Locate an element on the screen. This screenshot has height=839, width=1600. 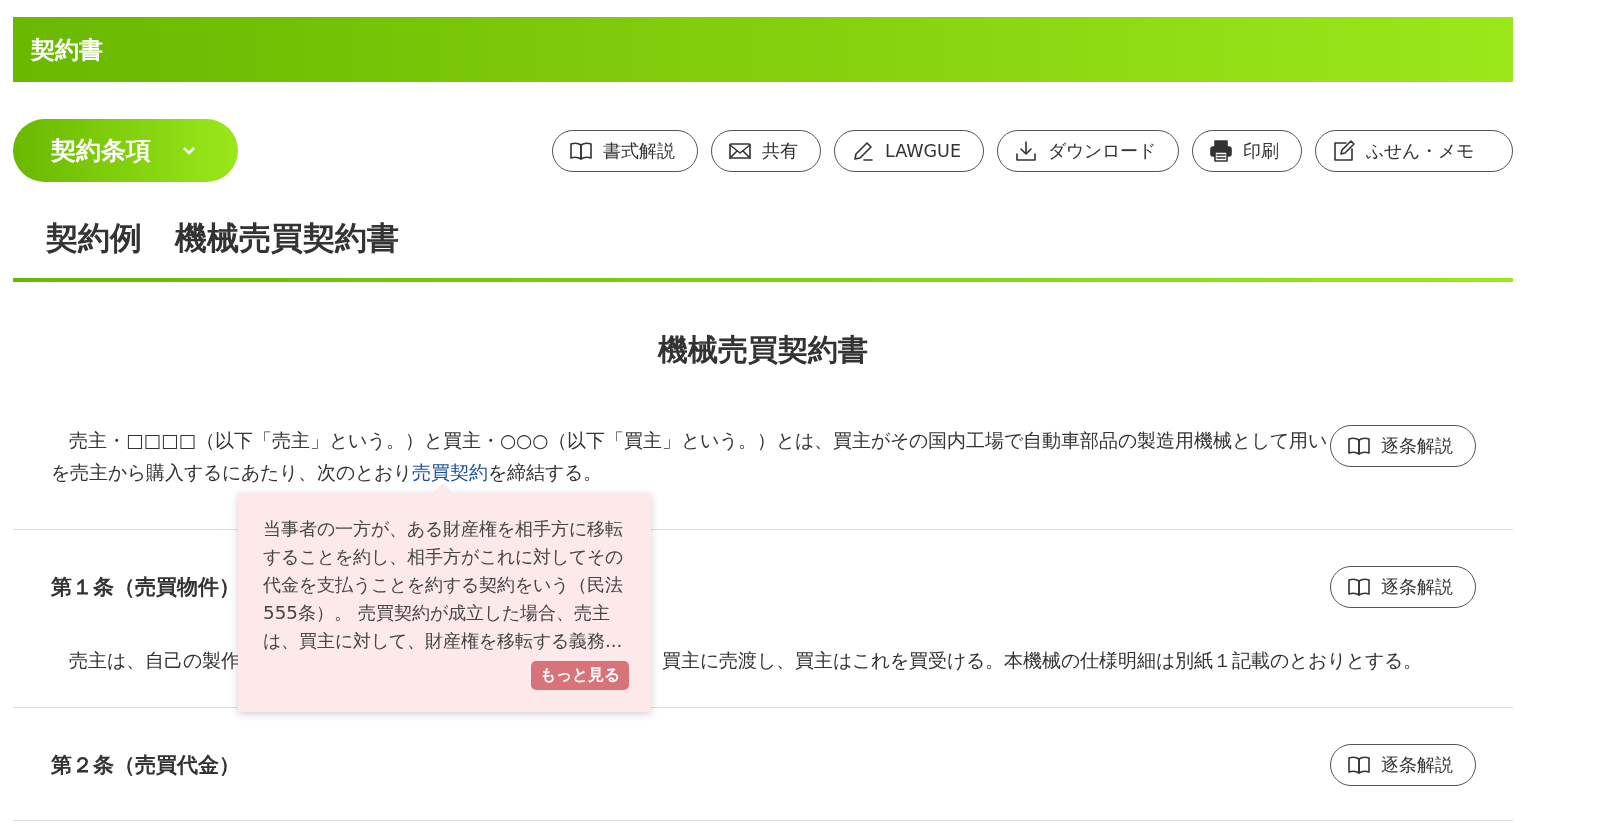
article-text: 買主に売渡し、買主はこれを買受ける。本機械の仕様明細は別紙１記載のとおりとする。 is located at coordinates (1042, 661).